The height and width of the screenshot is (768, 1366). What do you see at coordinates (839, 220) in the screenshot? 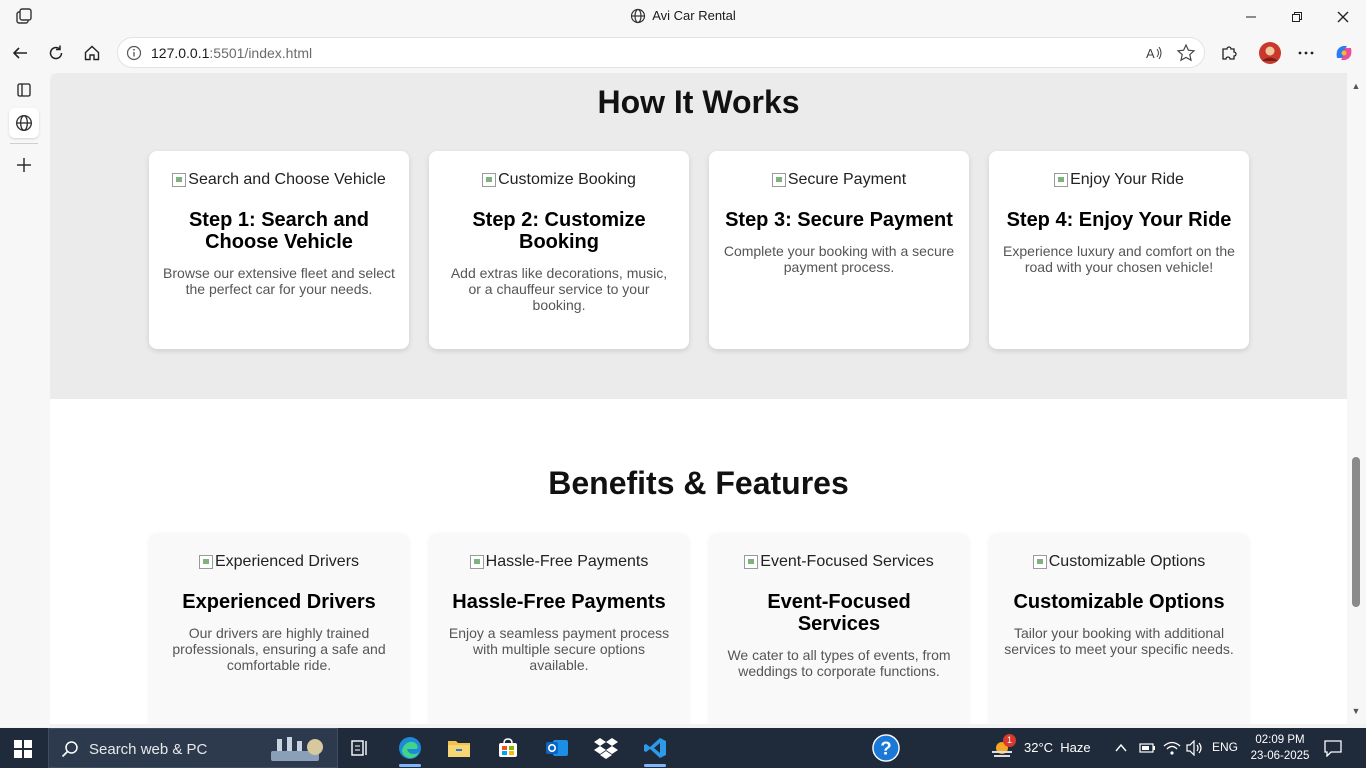
I see `step-title-3: Step 3: Secure Payment` at bounding box center [839, 220].